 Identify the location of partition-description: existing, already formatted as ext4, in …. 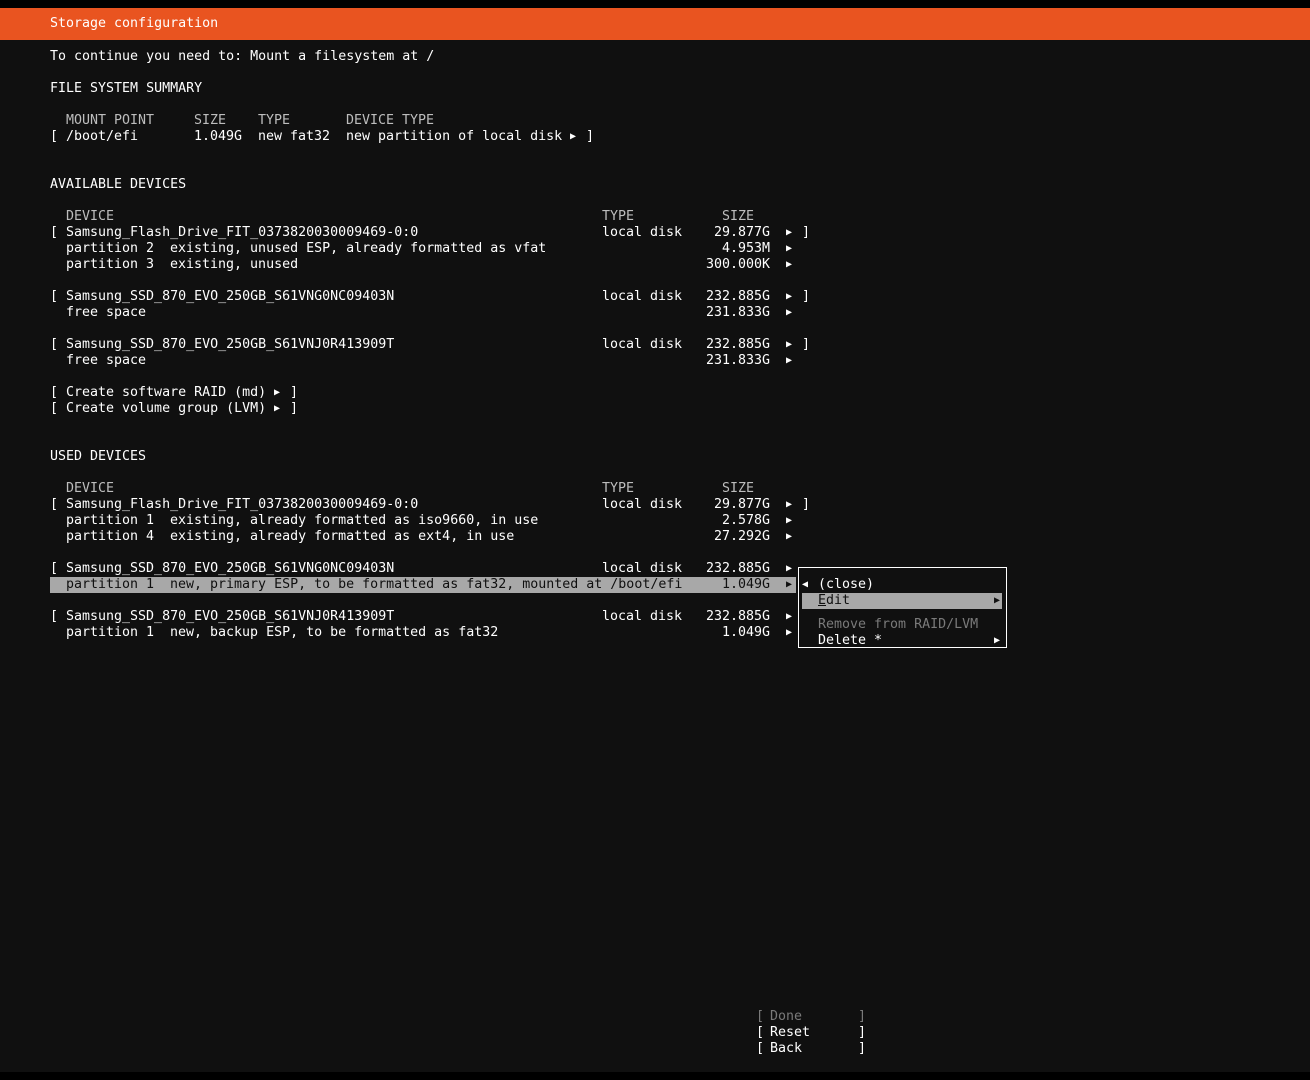
(342, 536).